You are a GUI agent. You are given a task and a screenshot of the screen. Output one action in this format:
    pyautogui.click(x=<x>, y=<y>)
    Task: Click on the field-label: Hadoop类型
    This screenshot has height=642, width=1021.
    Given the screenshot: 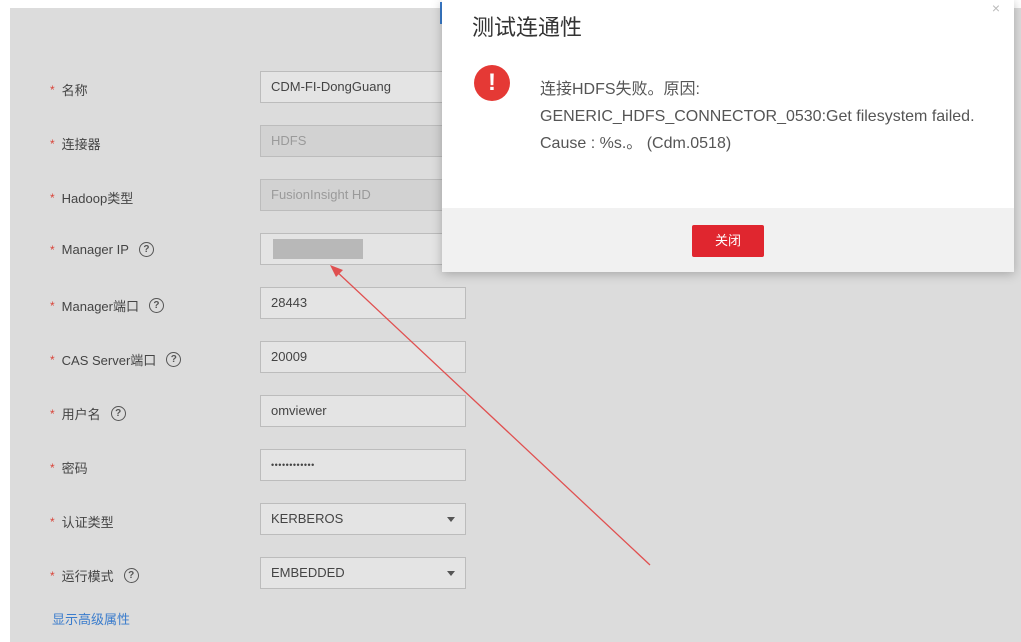 What is the action you would take?
    pyautogui.click(x=97, y=198)
    